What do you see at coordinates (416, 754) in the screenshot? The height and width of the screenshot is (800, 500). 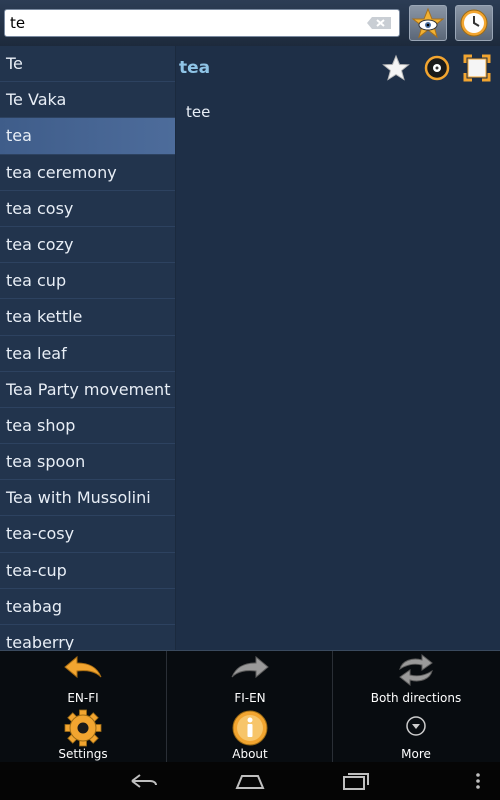 I see `more-label: More` at bounding box center [416, 754].